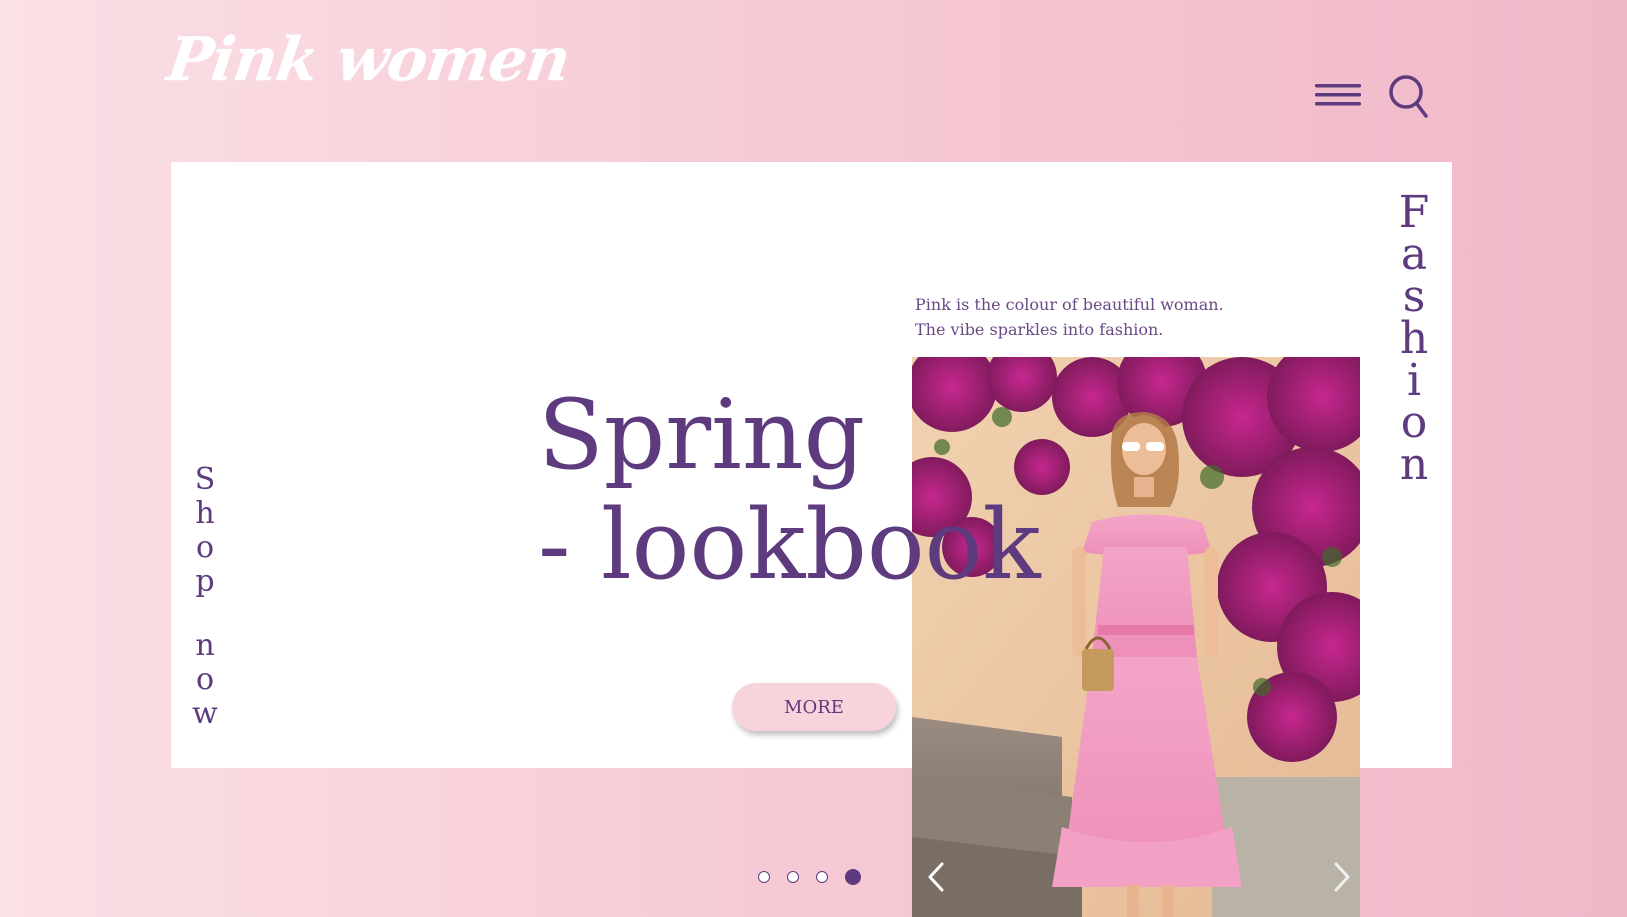 The image size is (1627, 917). What do you see at coordinates (205, 479) in the screenshot?
I see `shop-now-letter: S` at bounding box center [205, 479].